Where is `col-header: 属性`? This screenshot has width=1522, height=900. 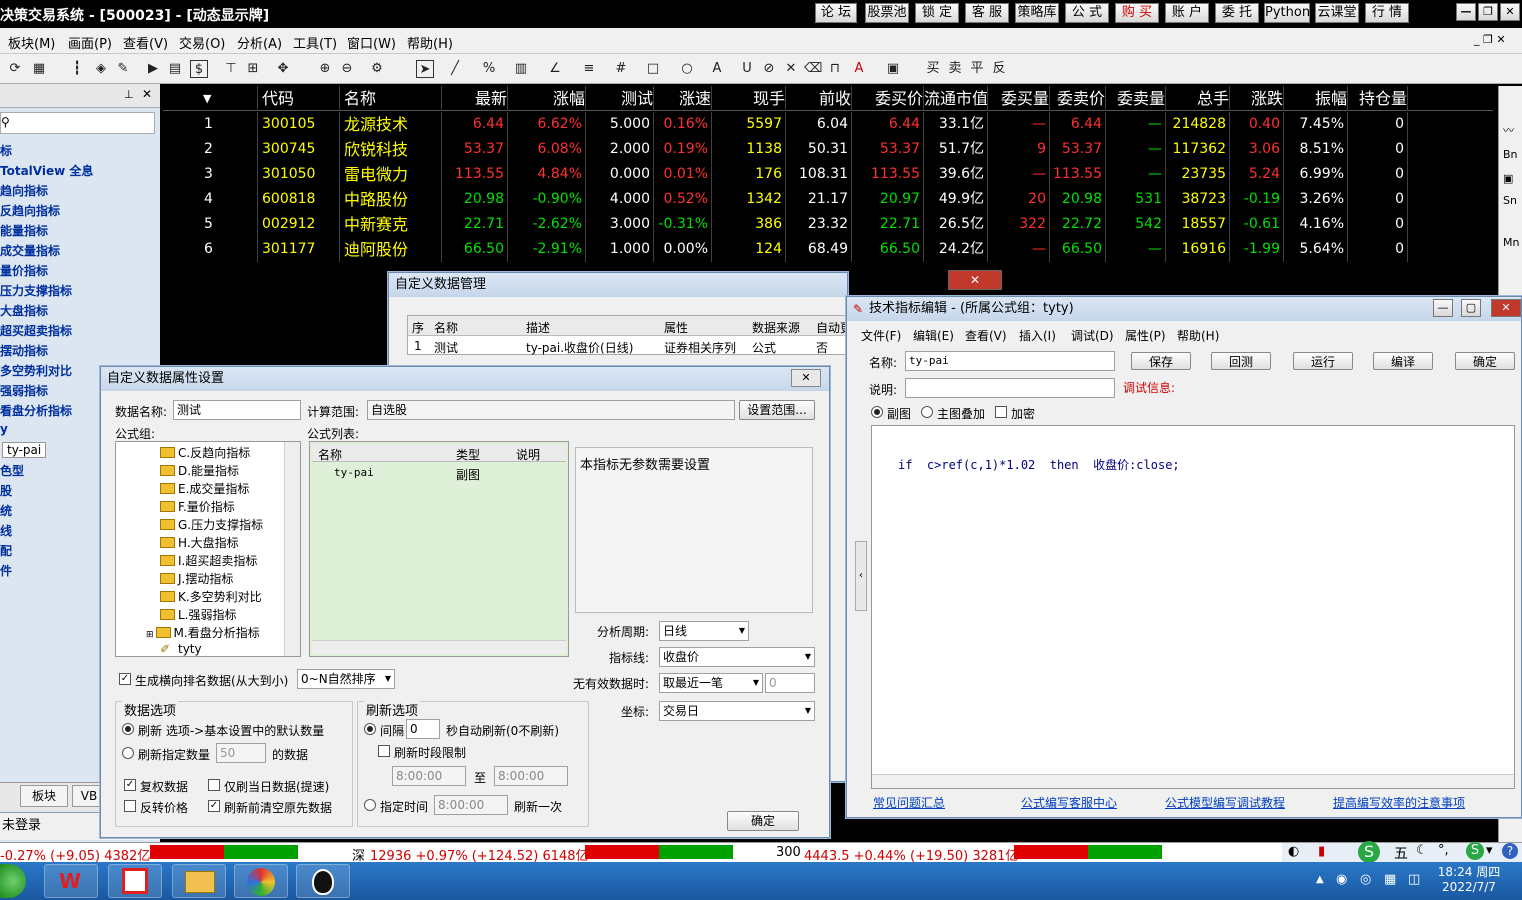 col-header: 属性 is located at coordinates (676, 327).